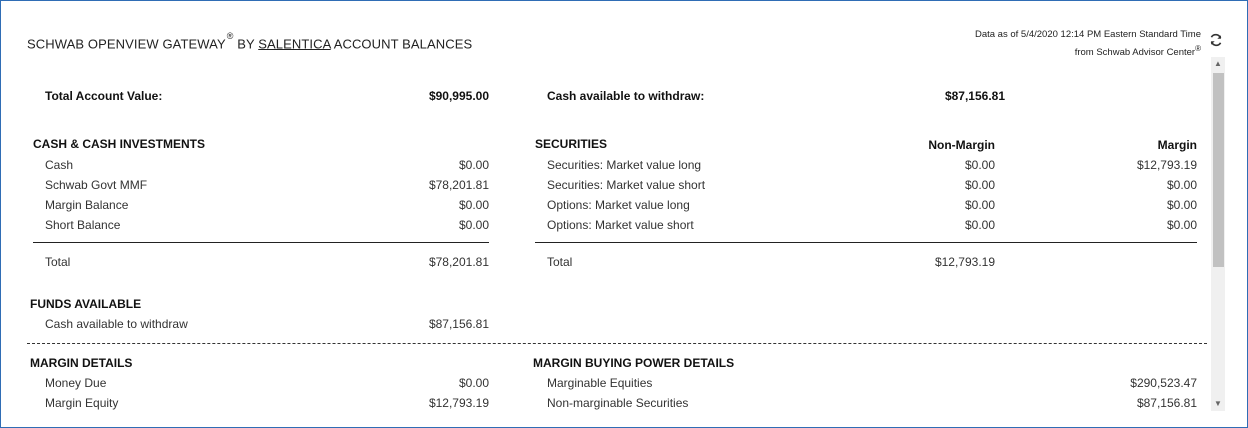 The image size is (1248, 428). I want to click on securities-row-label: Securities: Market value short, so click(626, 185).